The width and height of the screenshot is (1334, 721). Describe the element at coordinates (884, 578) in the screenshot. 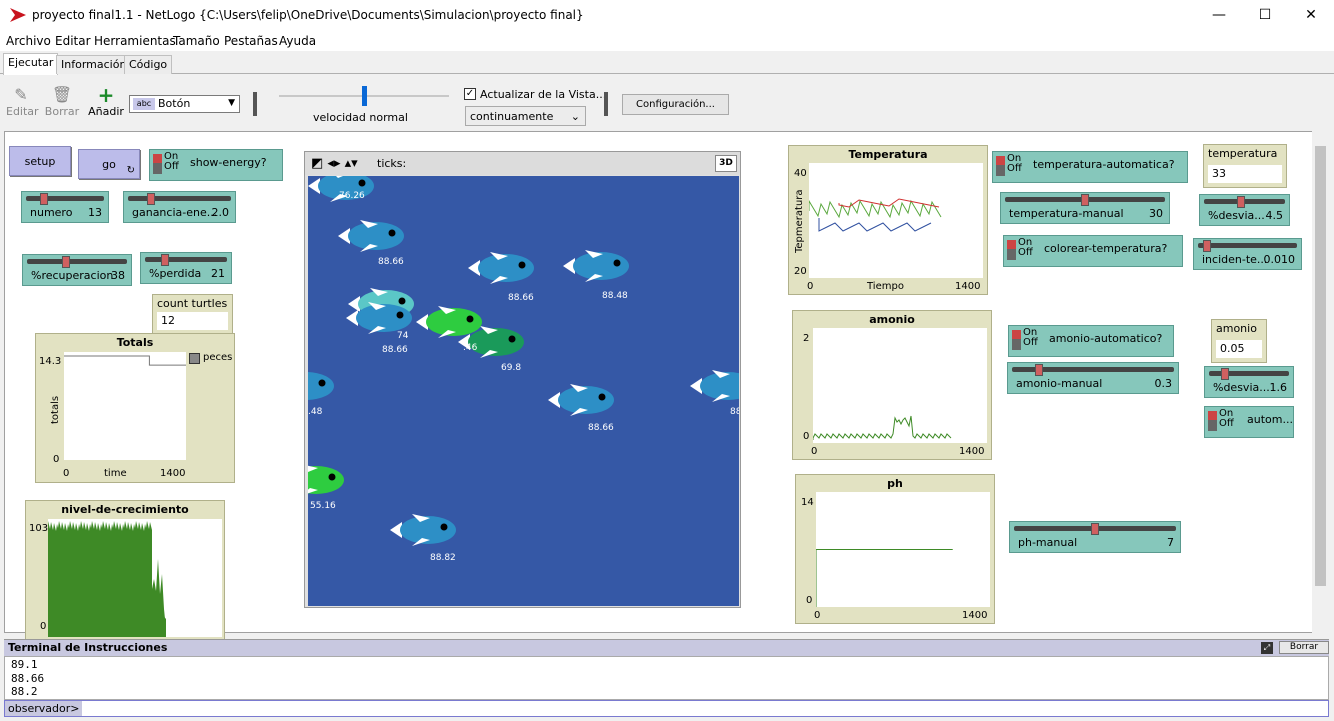

I see `ph-chart` at that location.